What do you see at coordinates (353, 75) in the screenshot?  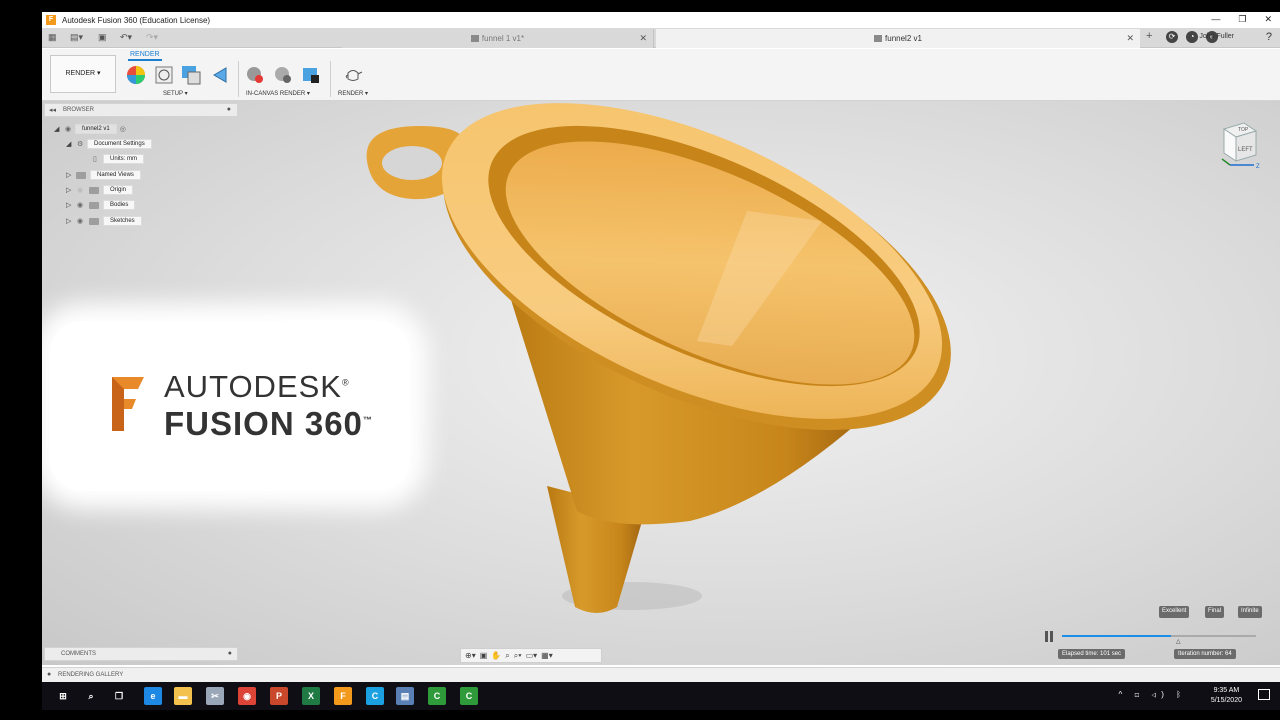 I see `teapot-render-icon` at bounding box center [353, 75].